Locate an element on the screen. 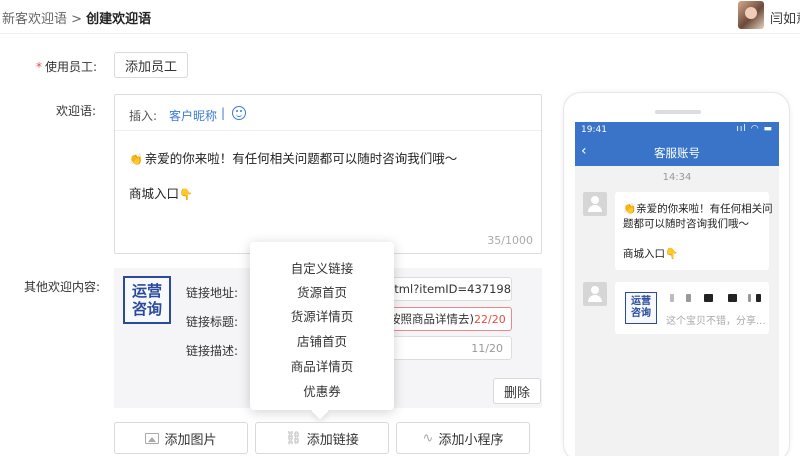 The image size is (800, 456). card-thumbnail: 运营 咨询 is located at coordinates (641, 308).